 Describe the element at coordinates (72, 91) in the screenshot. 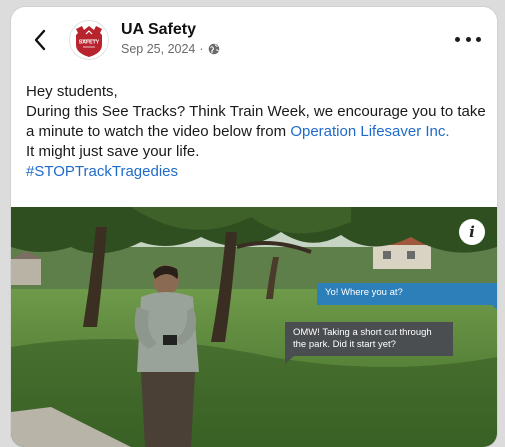

I see `post-greeting: Hey students,` at that location.